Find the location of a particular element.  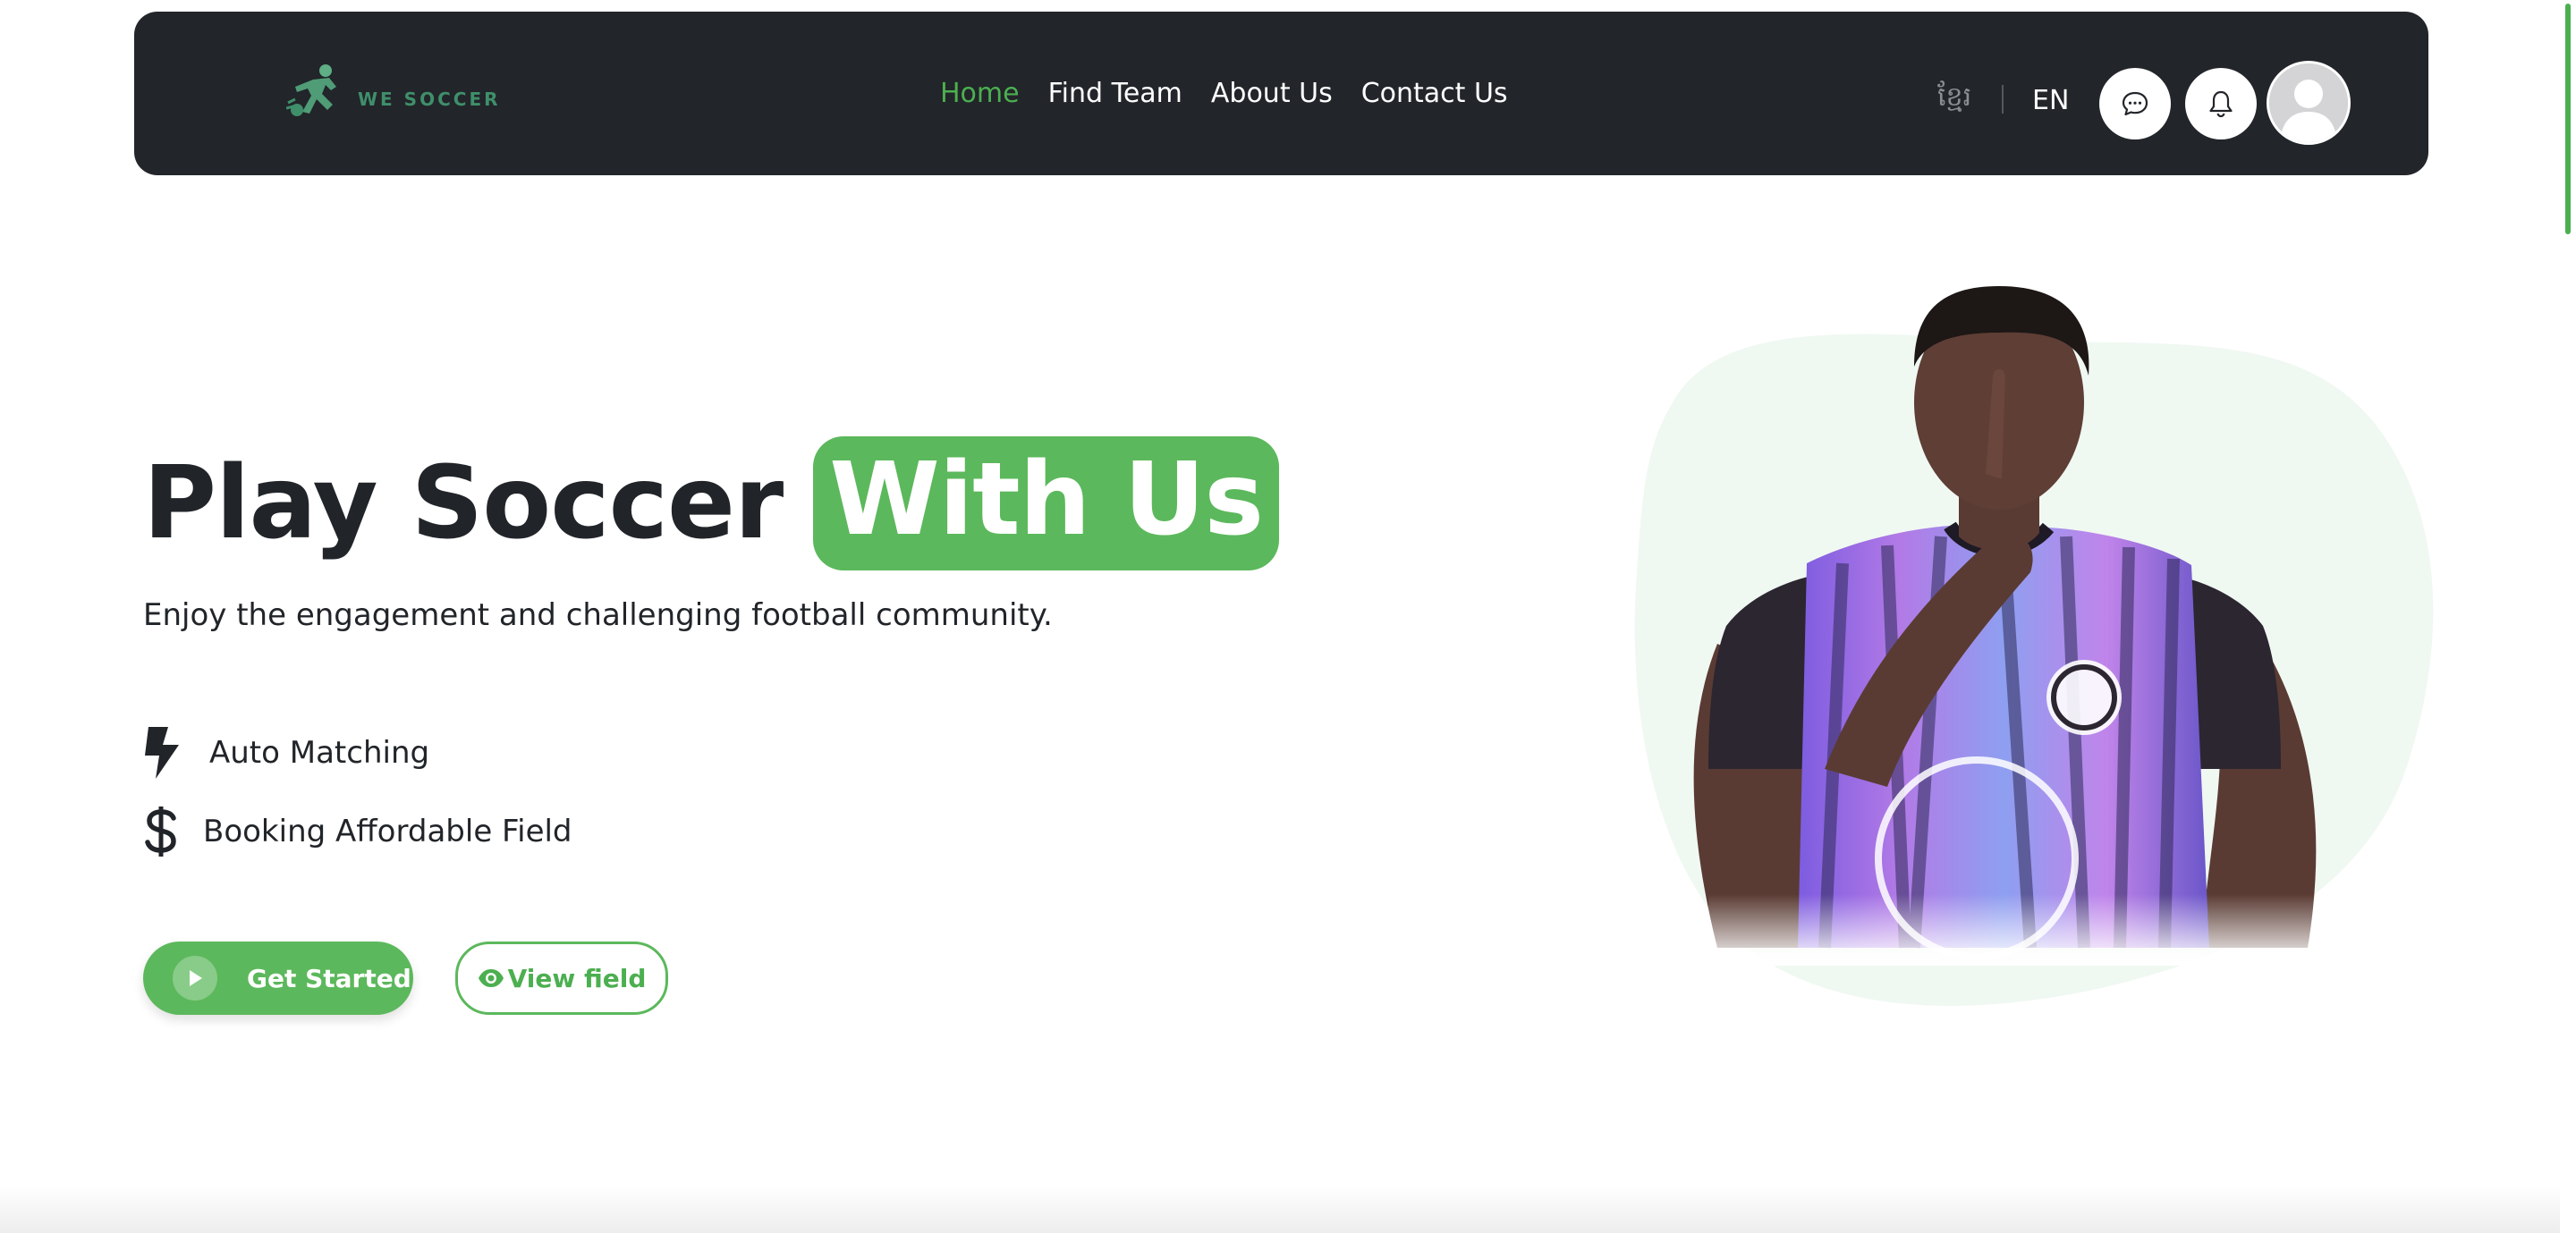

nav-find-team: Find Team is located at coordinates (1115, 93).